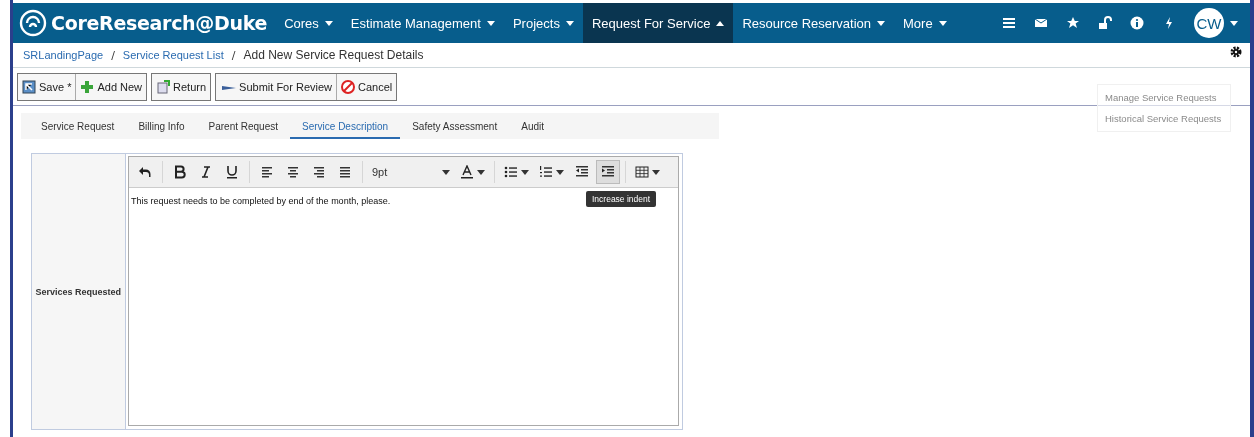 The height and width of the screenshot is (437, 1254). What do you see at coordinates (87, 87) in the screenshot?
I see `plus-icon` at bounding box center [87, 87].